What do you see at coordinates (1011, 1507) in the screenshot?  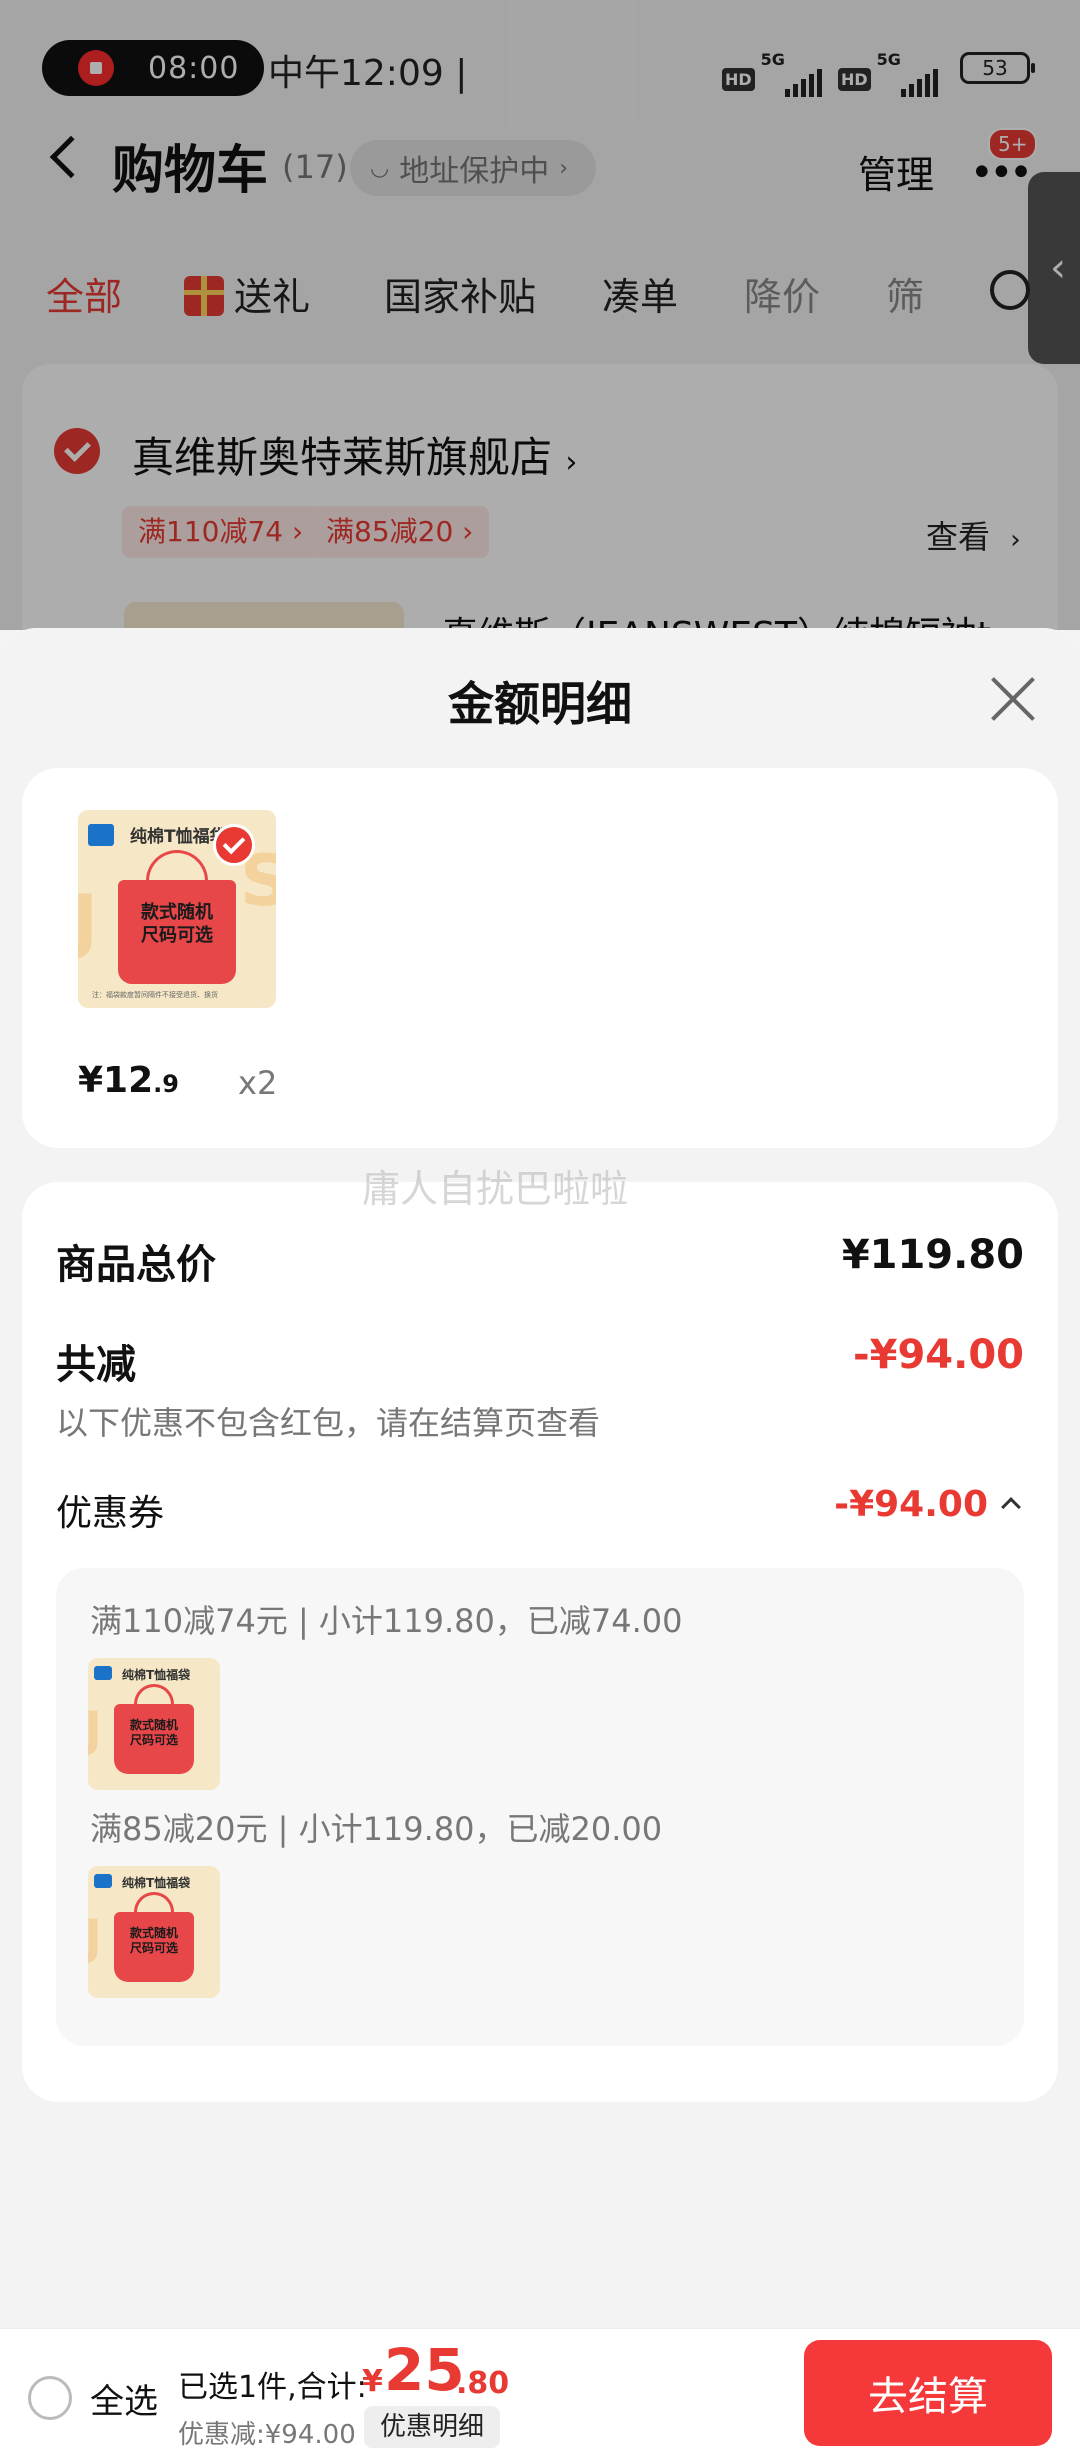 I see `chevron-up-icon` at bounding box center [1011, 1507].